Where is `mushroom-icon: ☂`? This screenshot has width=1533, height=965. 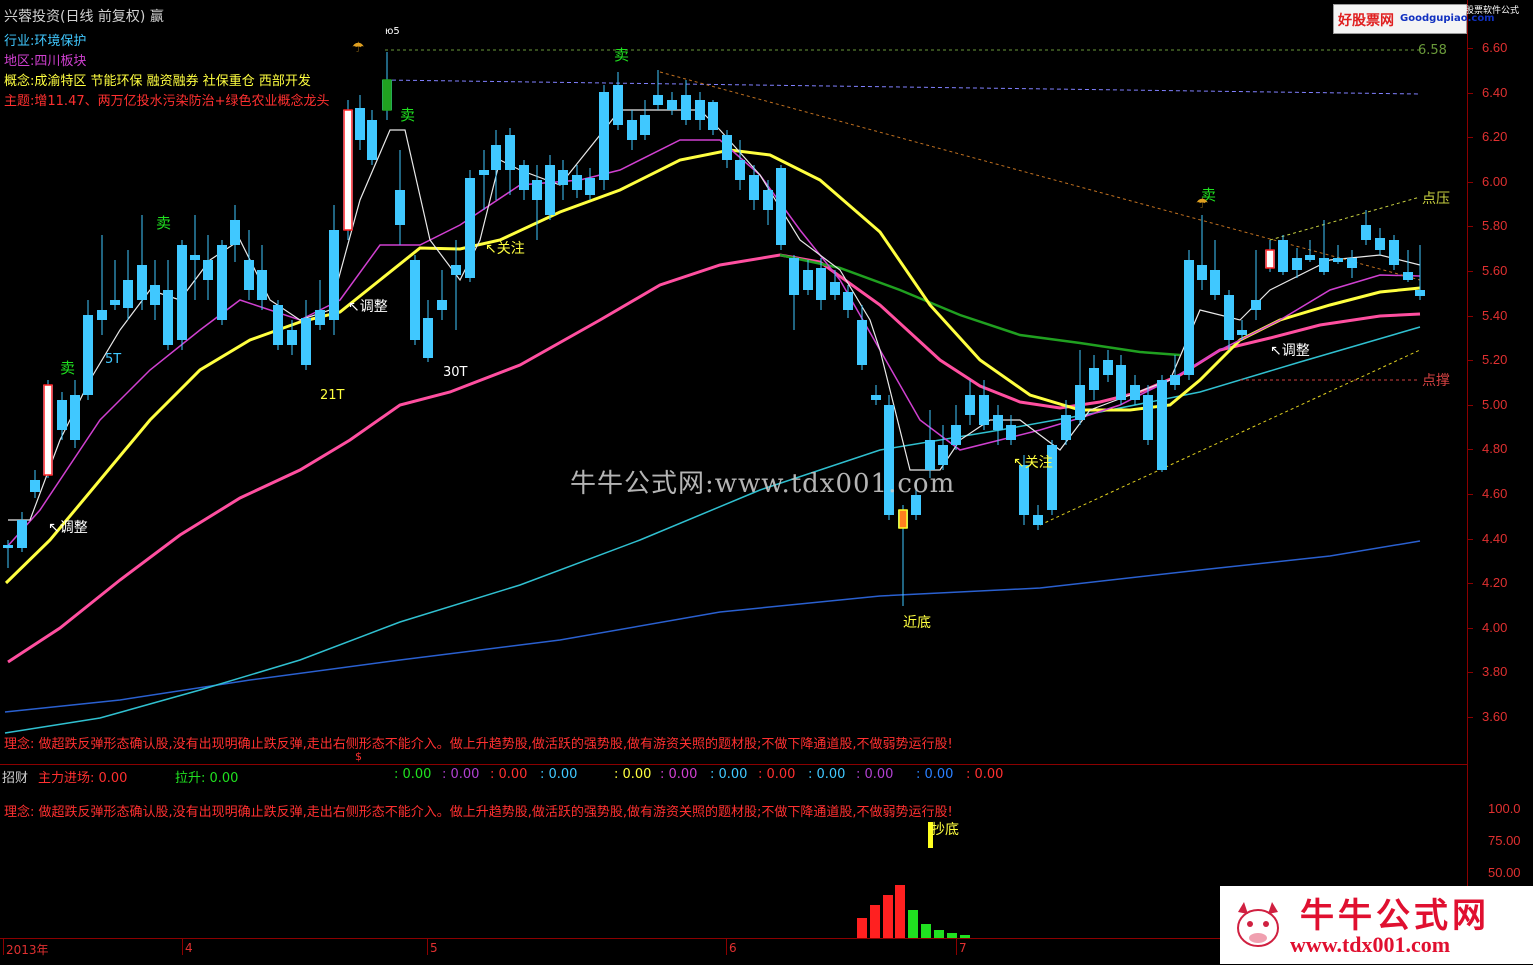 mushroom-icon: ☂ is located at coordinates (358, 48).